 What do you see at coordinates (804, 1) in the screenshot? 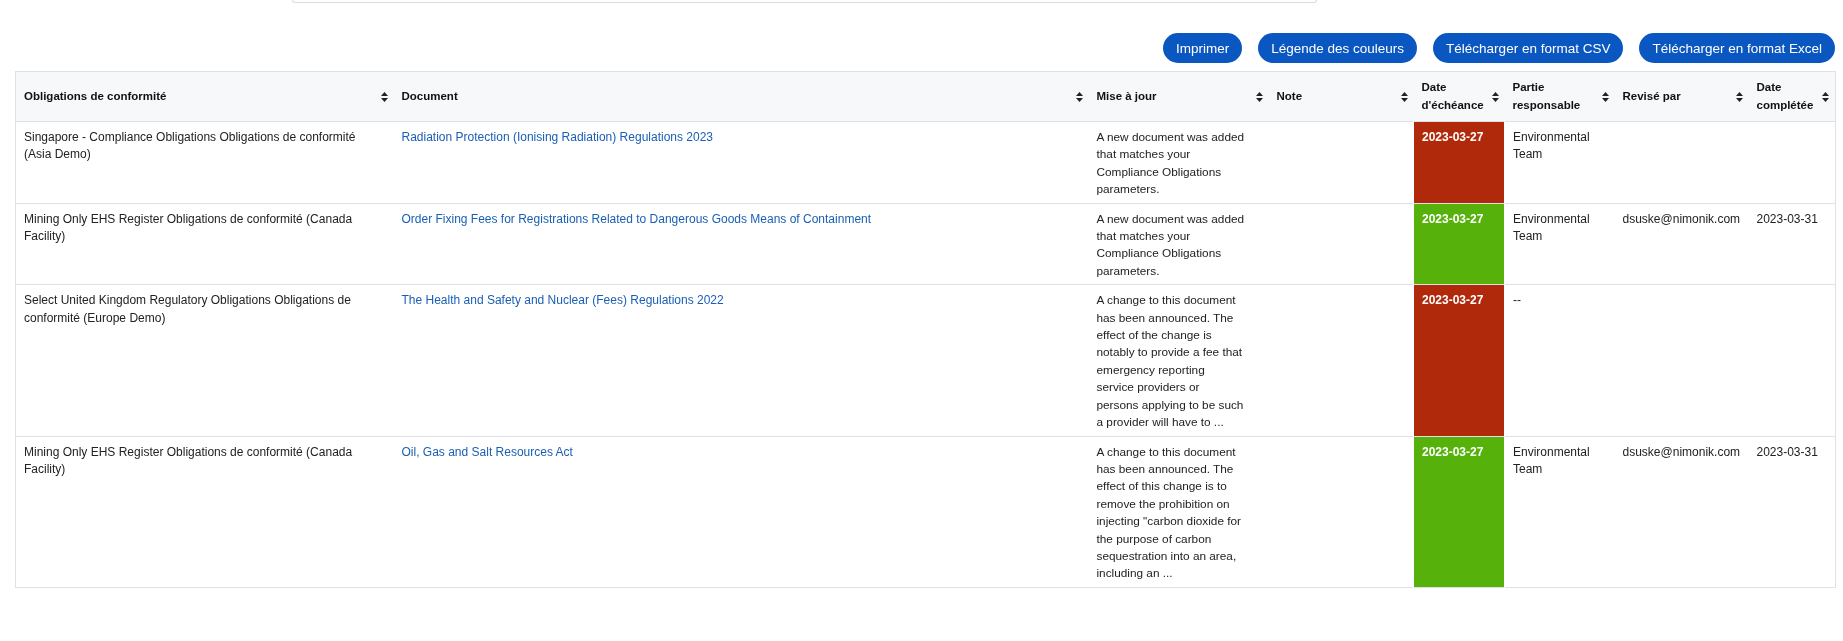
I see `input-field` at bounding box center [804, 1].